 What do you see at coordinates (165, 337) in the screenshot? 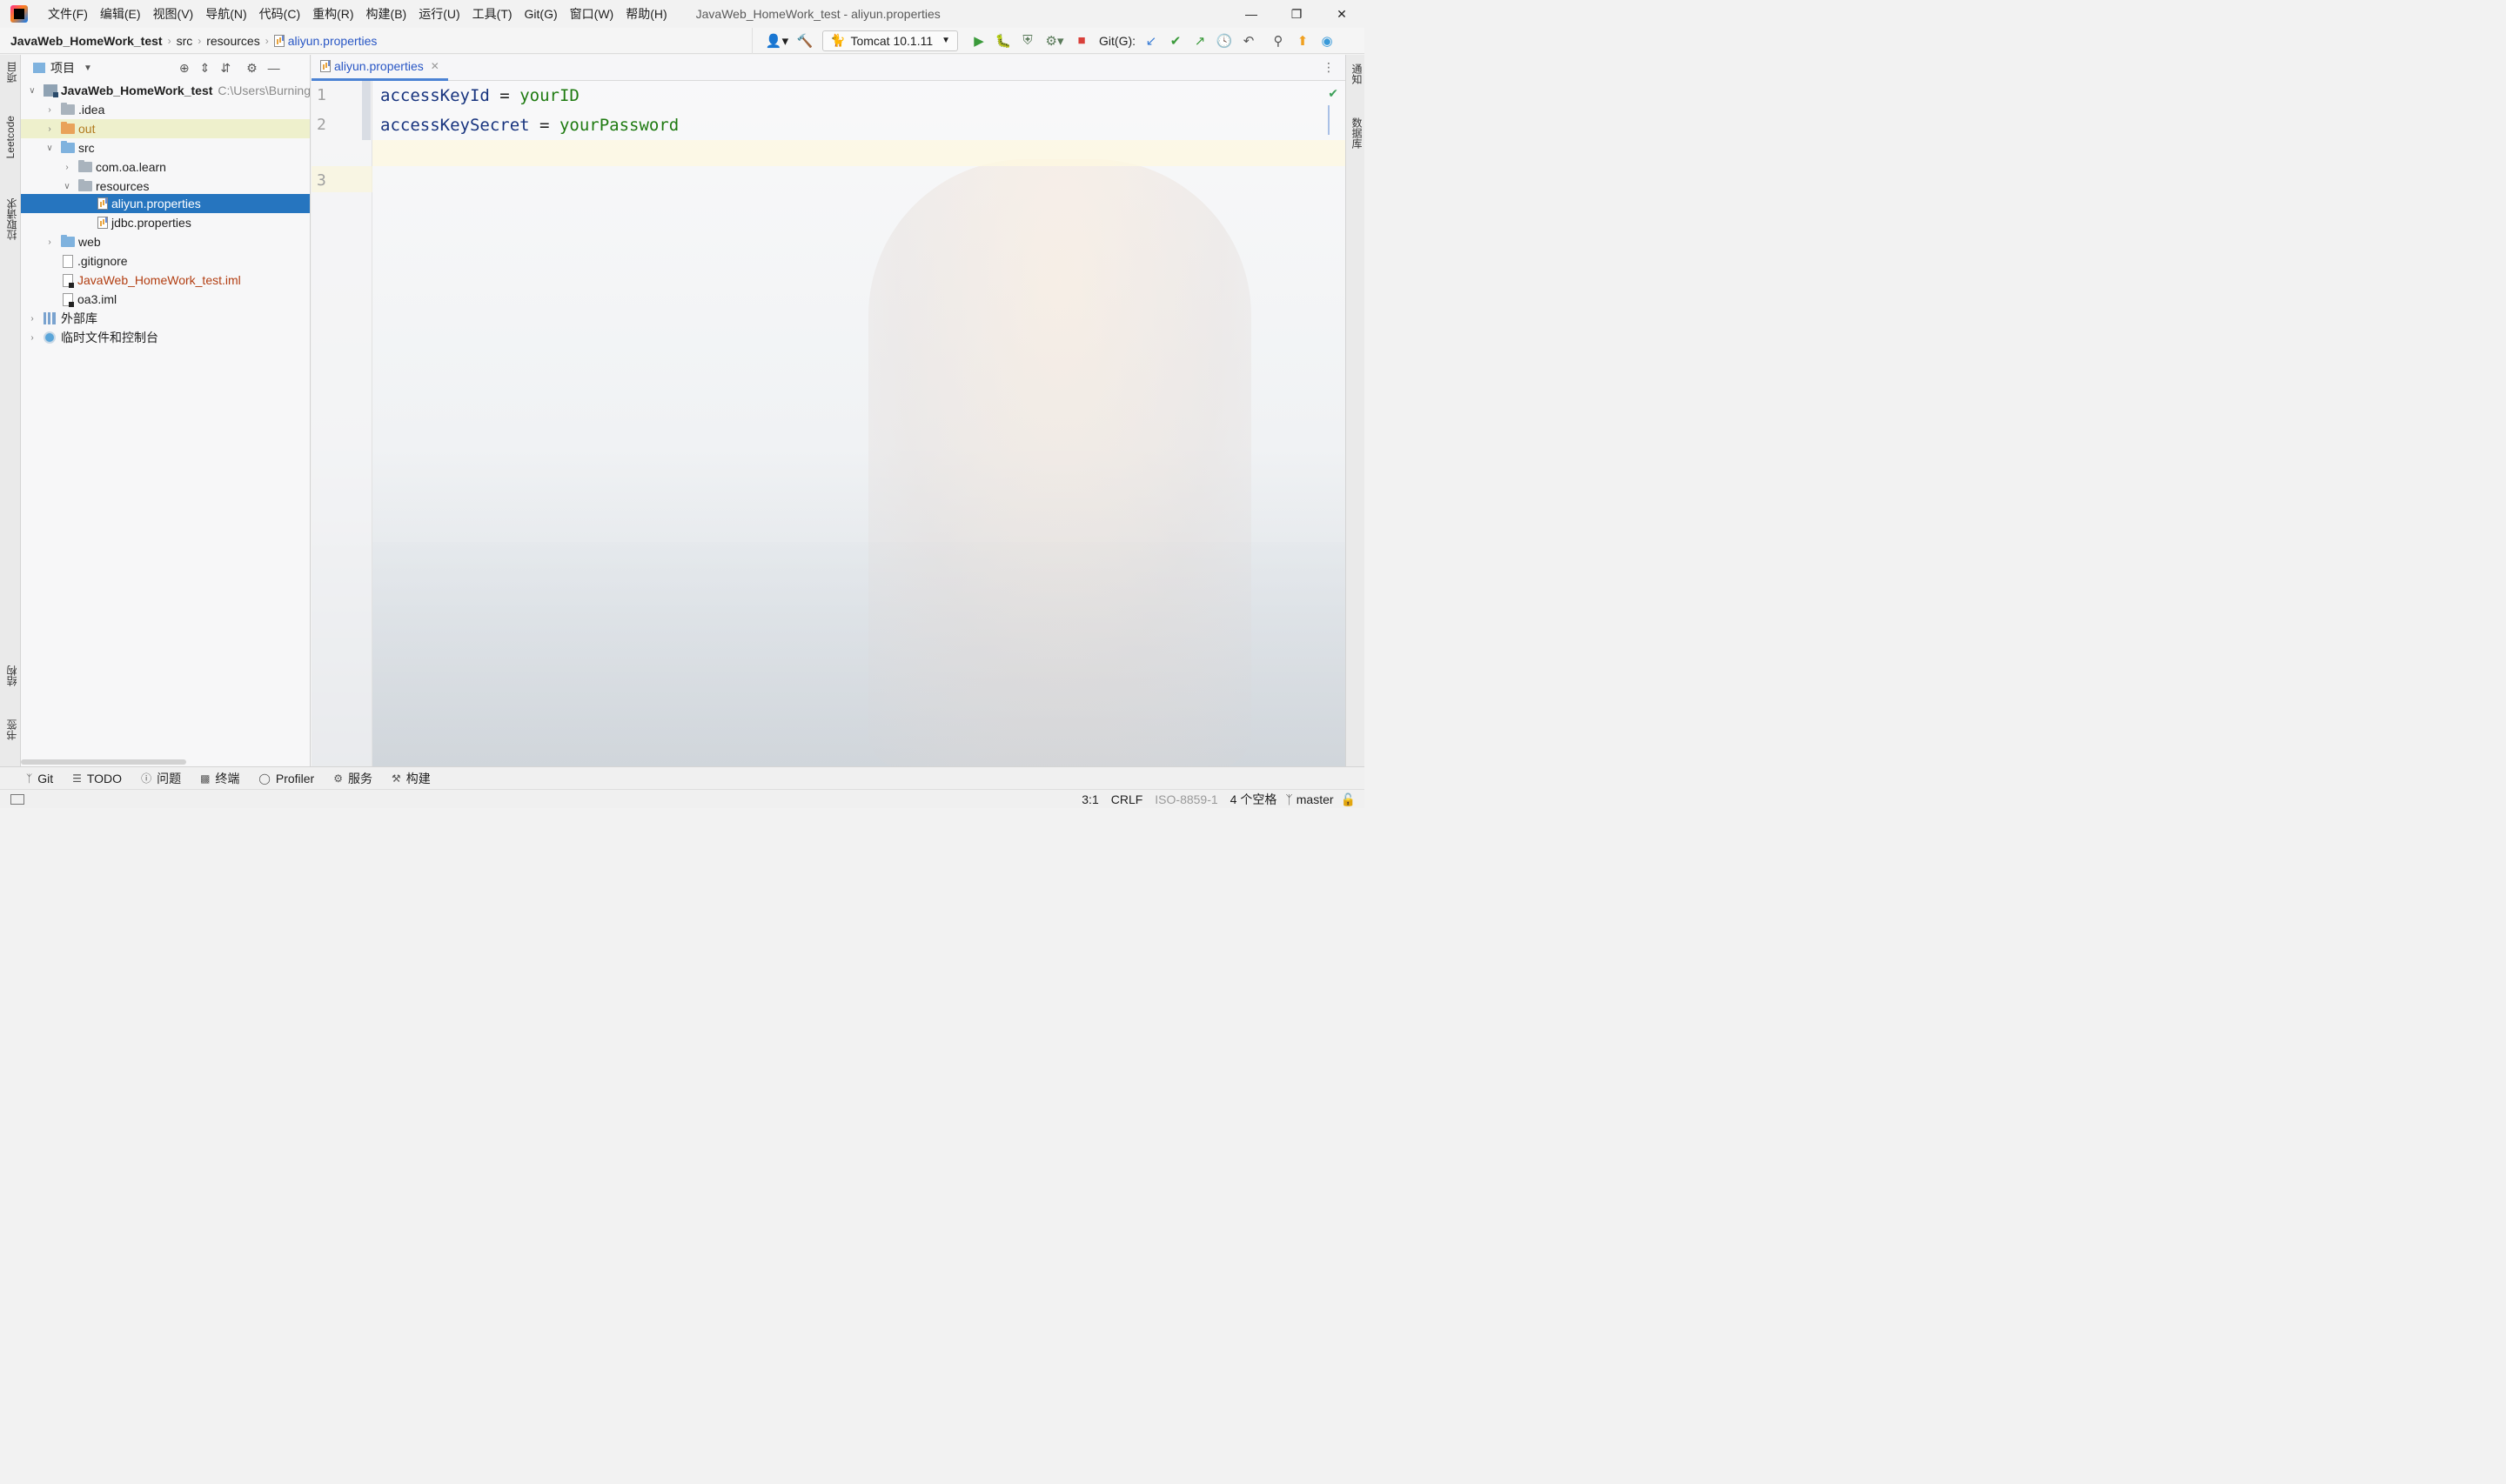
I see `tree-item-scratches: › 临时文件和控制台` at bounding box center [165, 337].